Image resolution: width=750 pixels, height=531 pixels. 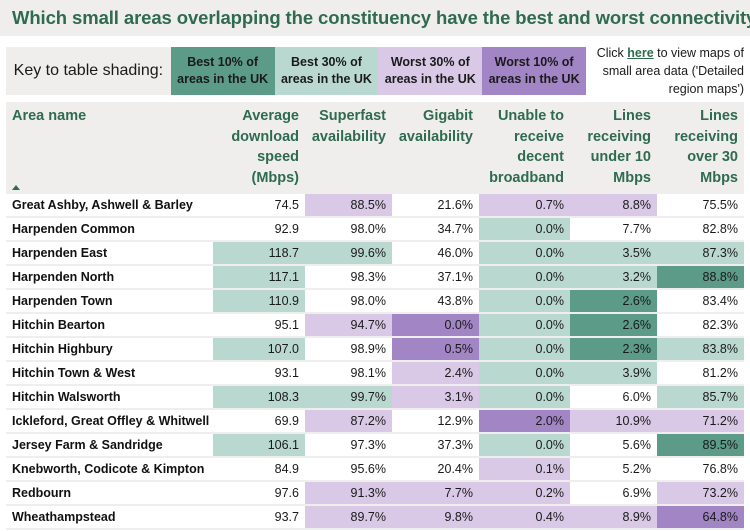 What do you see at coordinates (259, 373) in the screenshot?
I see `download-speed-cell: 93.1` at bounding box center [259, 373].